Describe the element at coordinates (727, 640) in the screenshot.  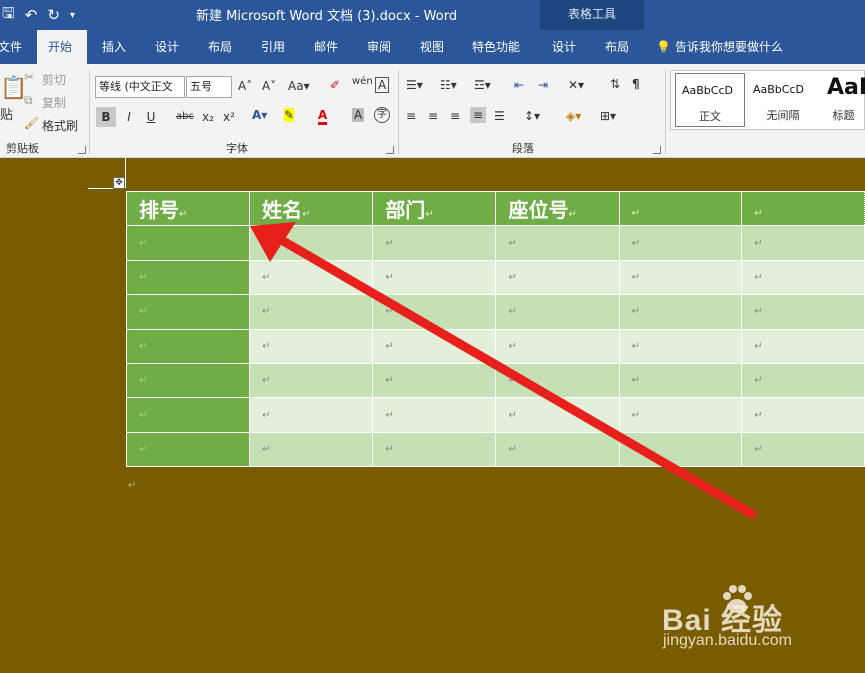
I see `watermark-url: jingyan.baidu.com` at that location.